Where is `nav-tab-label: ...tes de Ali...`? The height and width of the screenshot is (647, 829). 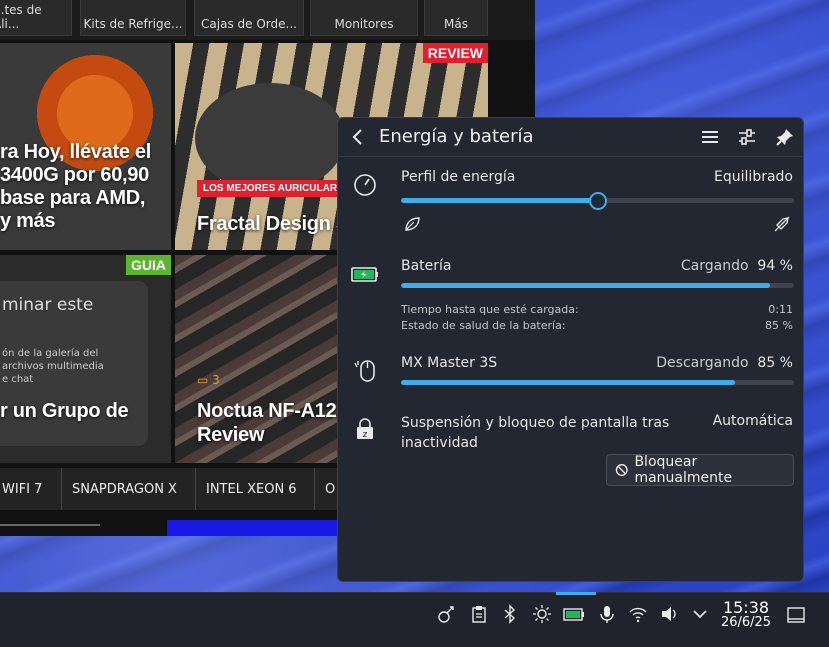
nav-tab-label: ...tes de Ali... is located at coordinates (21, 17).